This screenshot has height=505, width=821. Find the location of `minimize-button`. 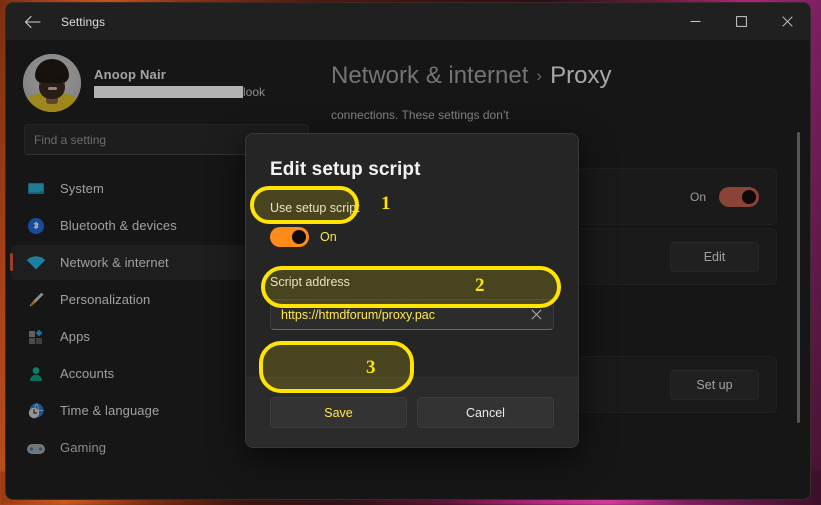

minimize-button is located at coordinates (695, 21).